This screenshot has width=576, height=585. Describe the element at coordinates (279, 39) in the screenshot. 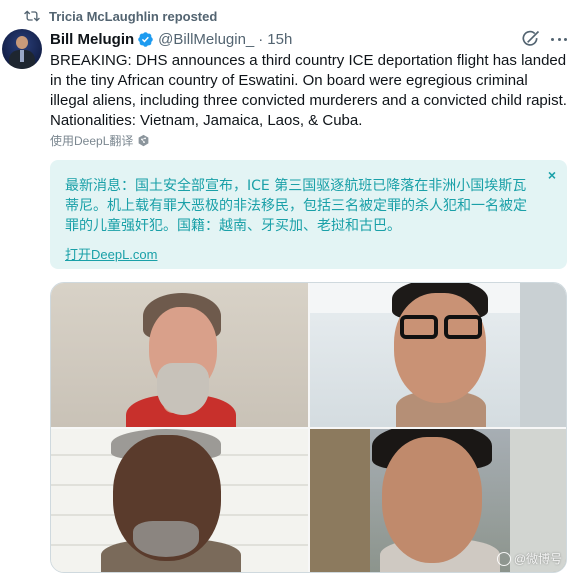

I see `timestamp: 15h` at that location.